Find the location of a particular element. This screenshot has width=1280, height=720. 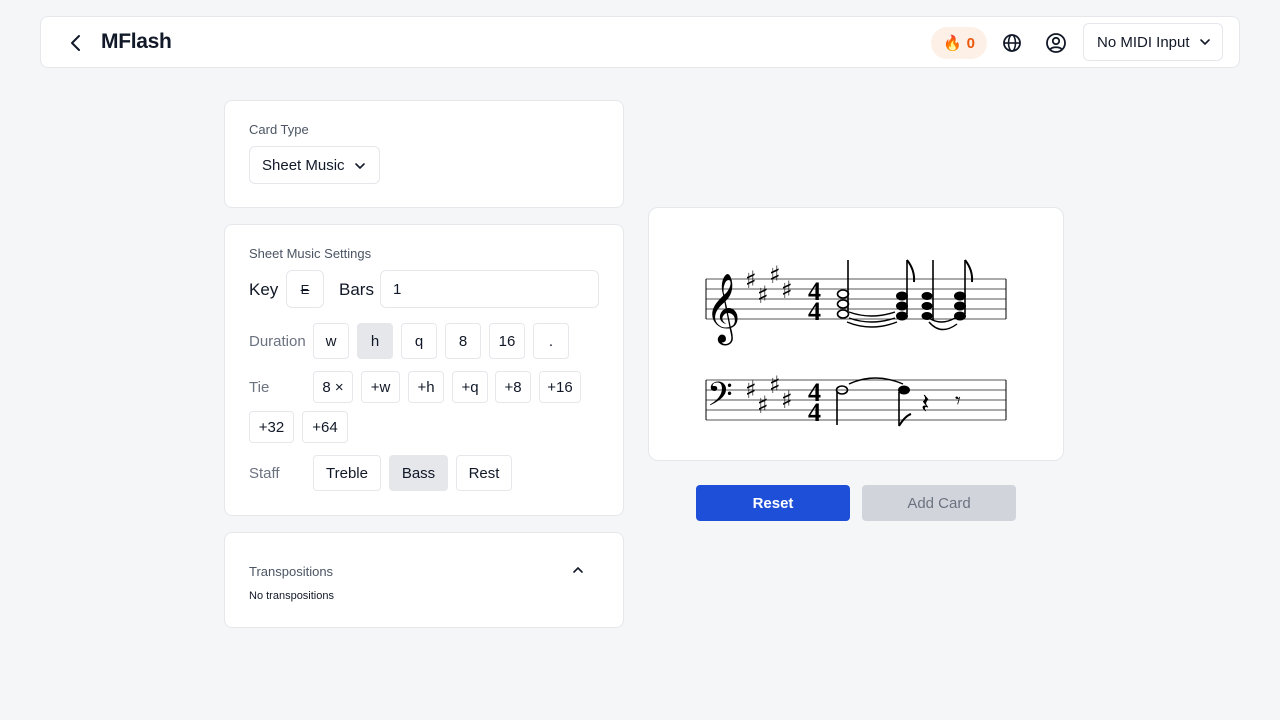

chevron-up-icon is located at coordinates (578, 569).